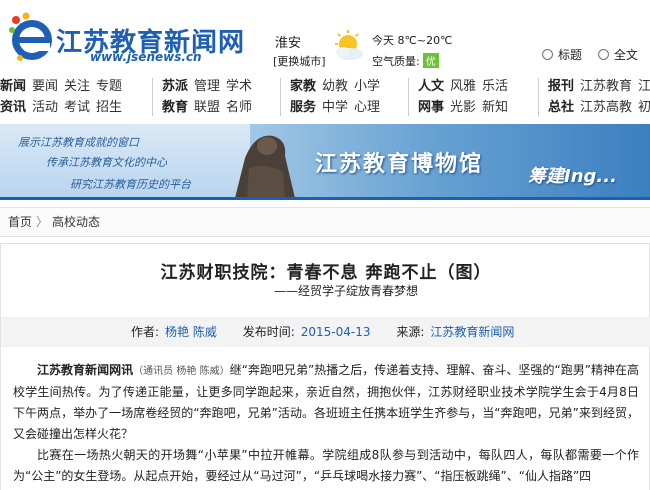 This screenshot has width=650, height=490. I want to click on city-name: 淮安, so click(288, 43).